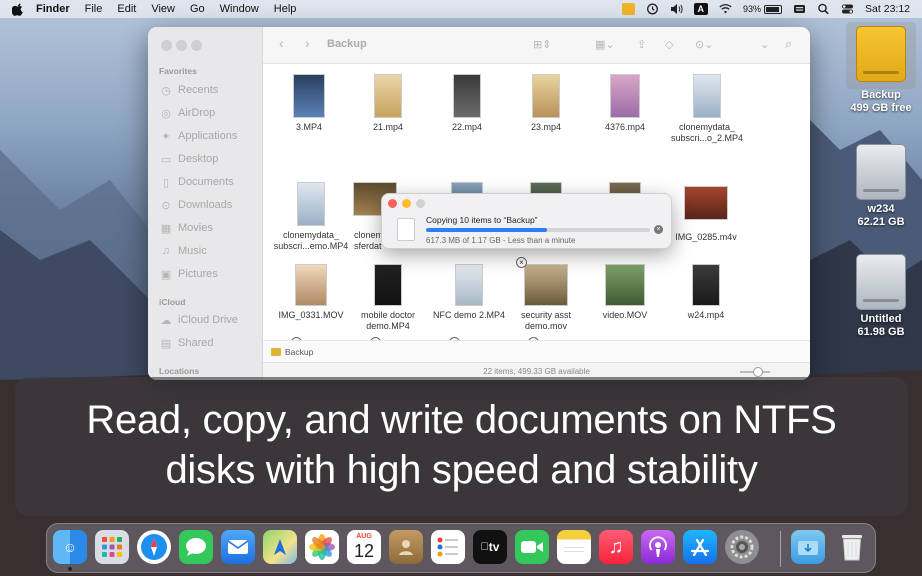  Describe the element at coordinates (392, 203) in the screenshot. I see `dialog-close-button` at that location.